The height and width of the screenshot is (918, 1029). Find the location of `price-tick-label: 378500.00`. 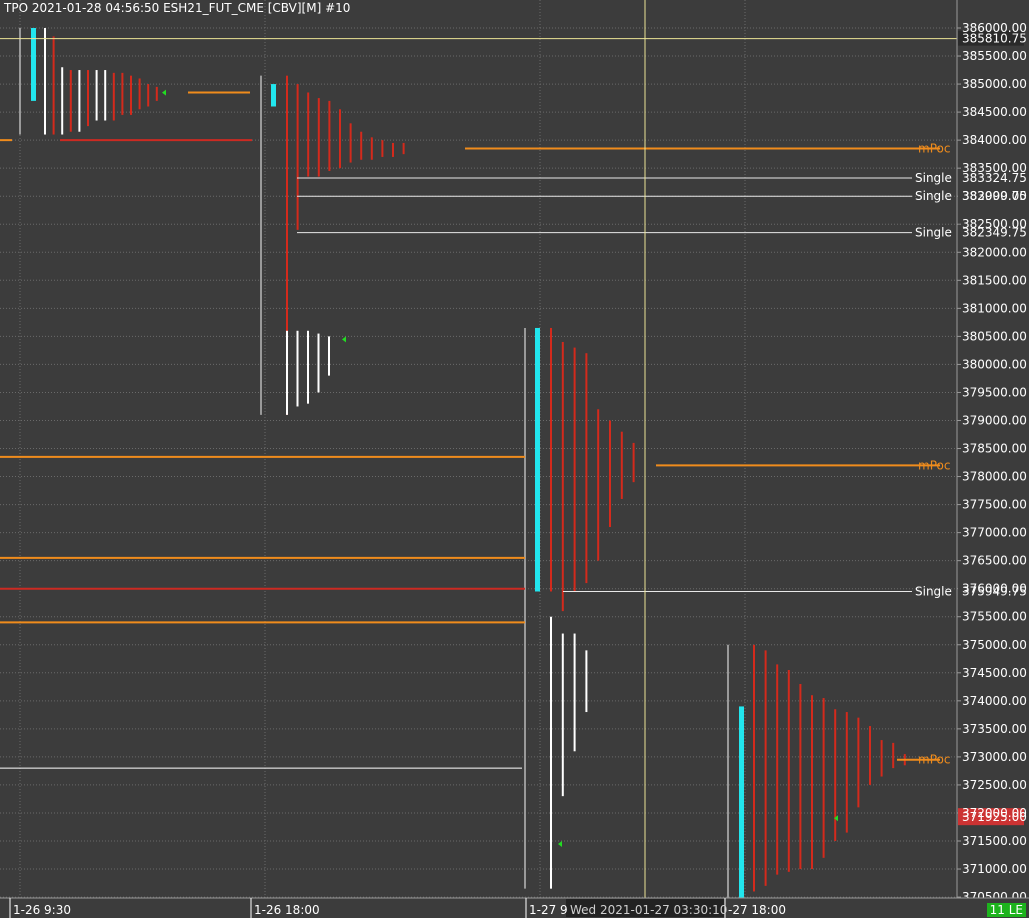

price-tick-label: 378500.00 is located at coordinates (994, 449).